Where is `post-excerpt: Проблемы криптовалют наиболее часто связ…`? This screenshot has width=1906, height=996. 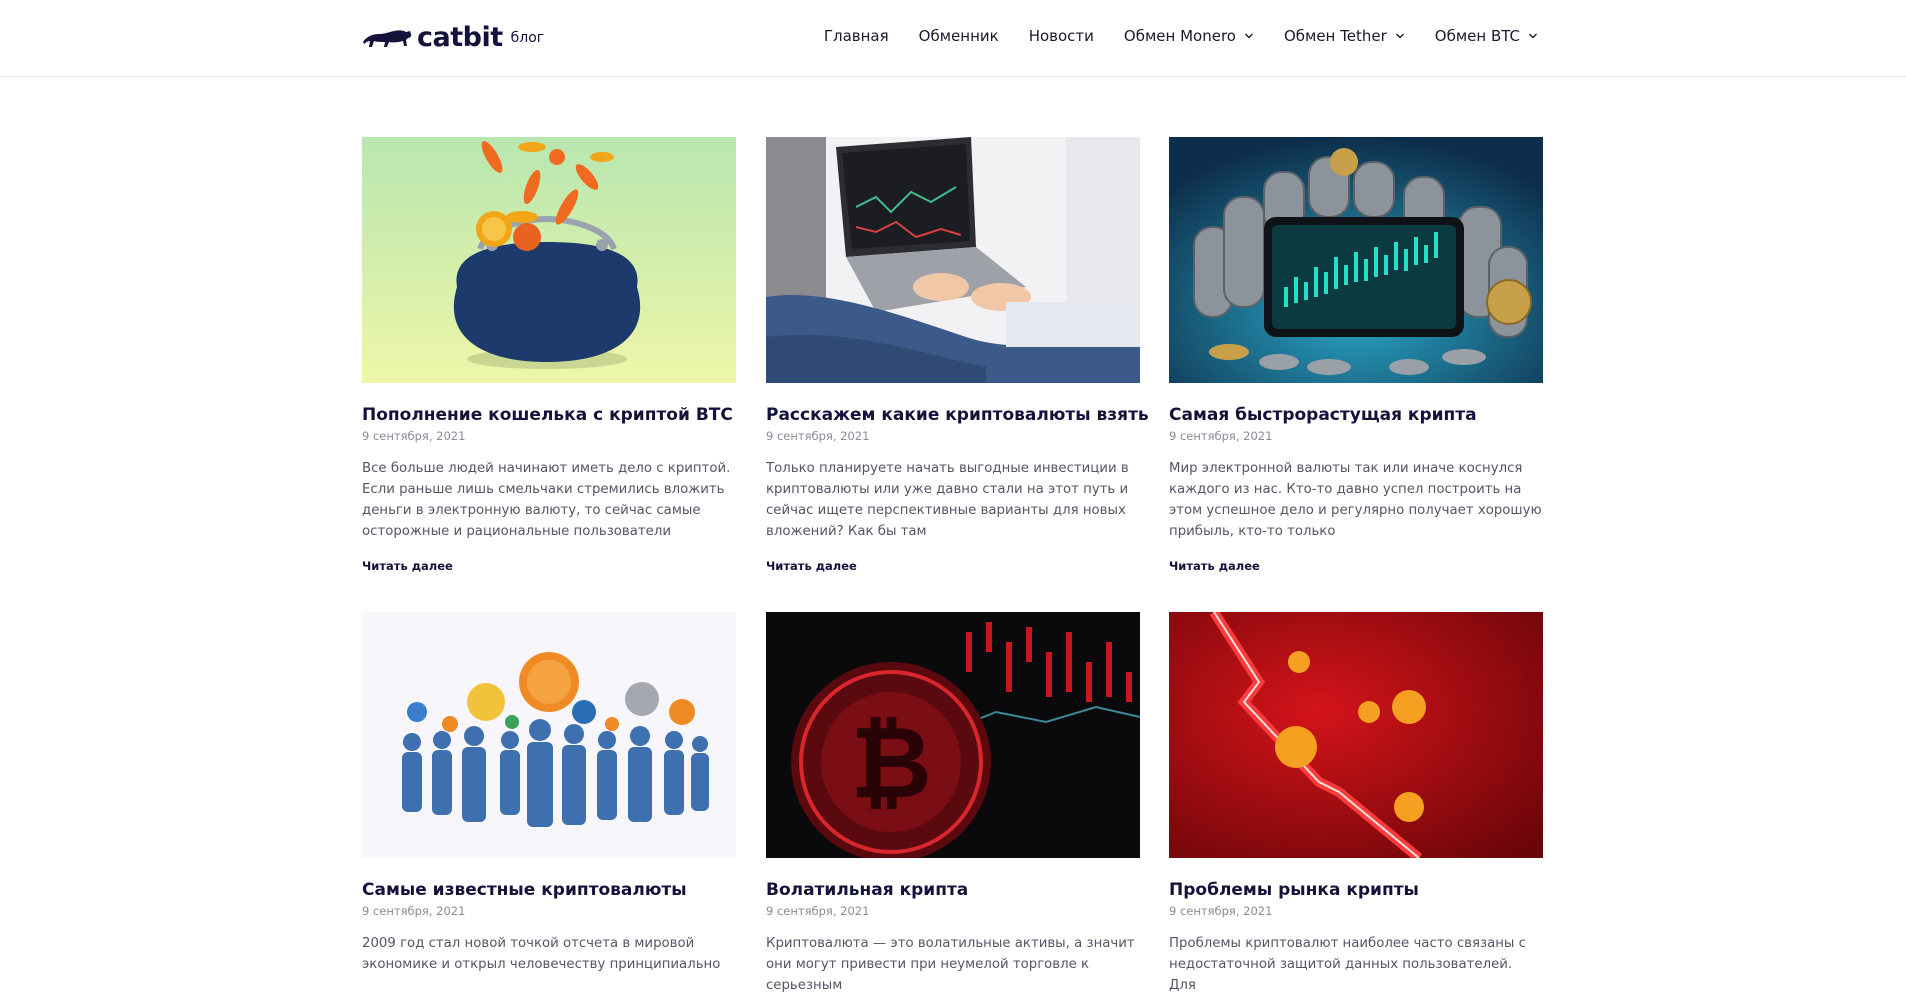 post-excerpt: Проблемы криптовалют наиболее часто связ… is located at coordinates (1347, 965).